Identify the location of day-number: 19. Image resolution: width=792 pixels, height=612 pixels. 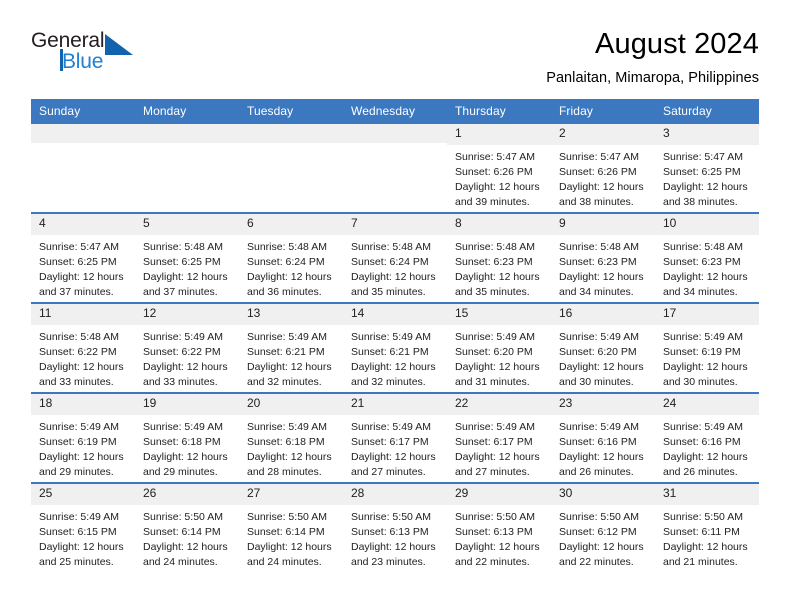
(187, 405).